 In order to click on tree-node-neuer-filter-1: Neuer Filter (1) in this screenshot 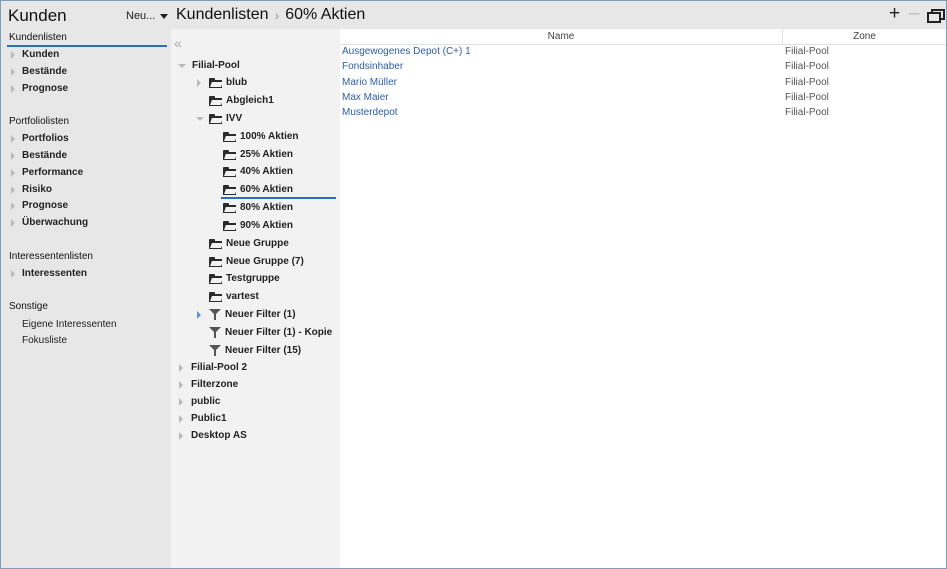, I will do `click(246, 314)`.